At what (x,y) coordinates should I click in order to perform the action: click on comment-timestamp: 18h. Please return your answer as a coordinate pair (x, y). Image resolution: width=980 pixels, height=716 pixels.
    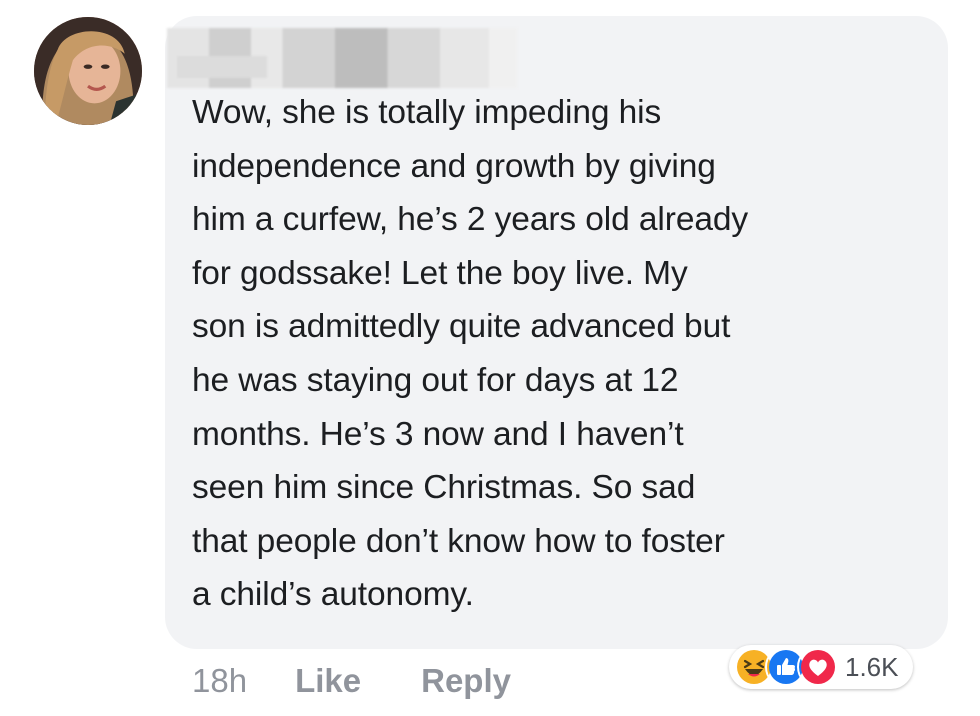
    Looking at the image, I should click on (219, 681).